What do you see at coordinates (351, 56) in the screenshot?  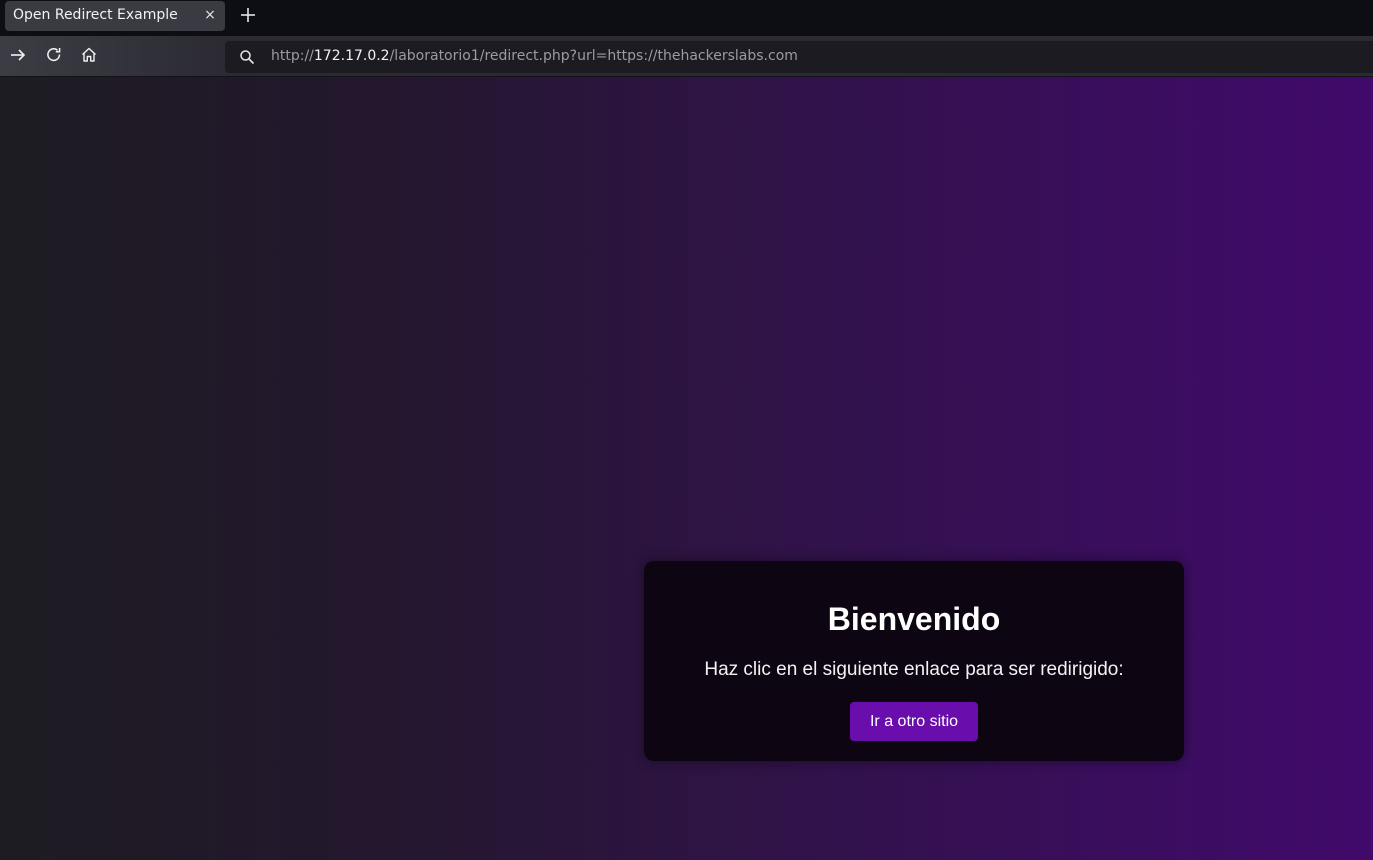 I see `url-host: 172.17.0.2` at bounding box center [351, 56].